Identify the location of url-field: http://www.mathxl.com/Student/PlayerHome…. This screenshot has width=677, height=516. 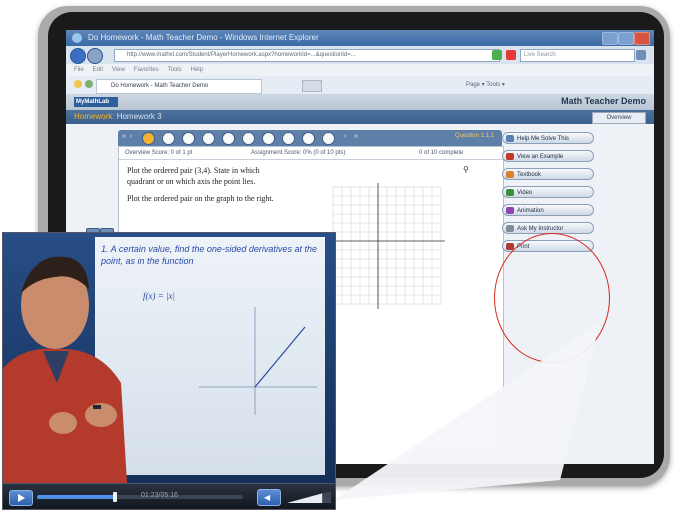
(307, 55).